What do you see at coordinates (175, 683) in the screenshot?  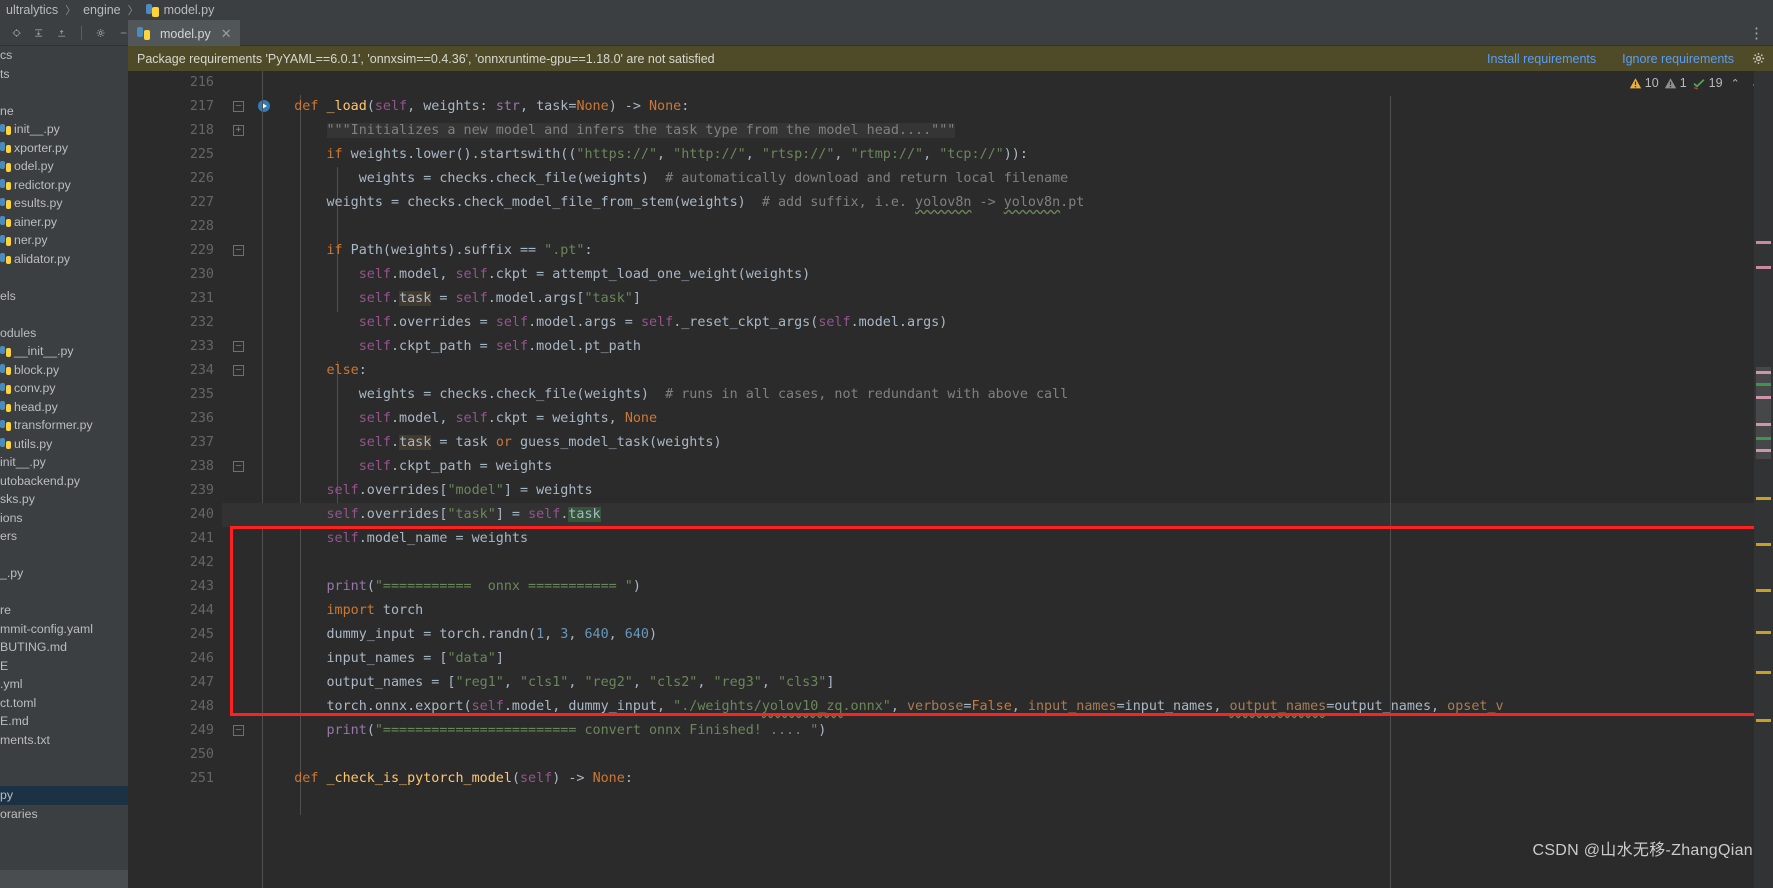 I see `line-number: 247` at bounding box center [175, 683].